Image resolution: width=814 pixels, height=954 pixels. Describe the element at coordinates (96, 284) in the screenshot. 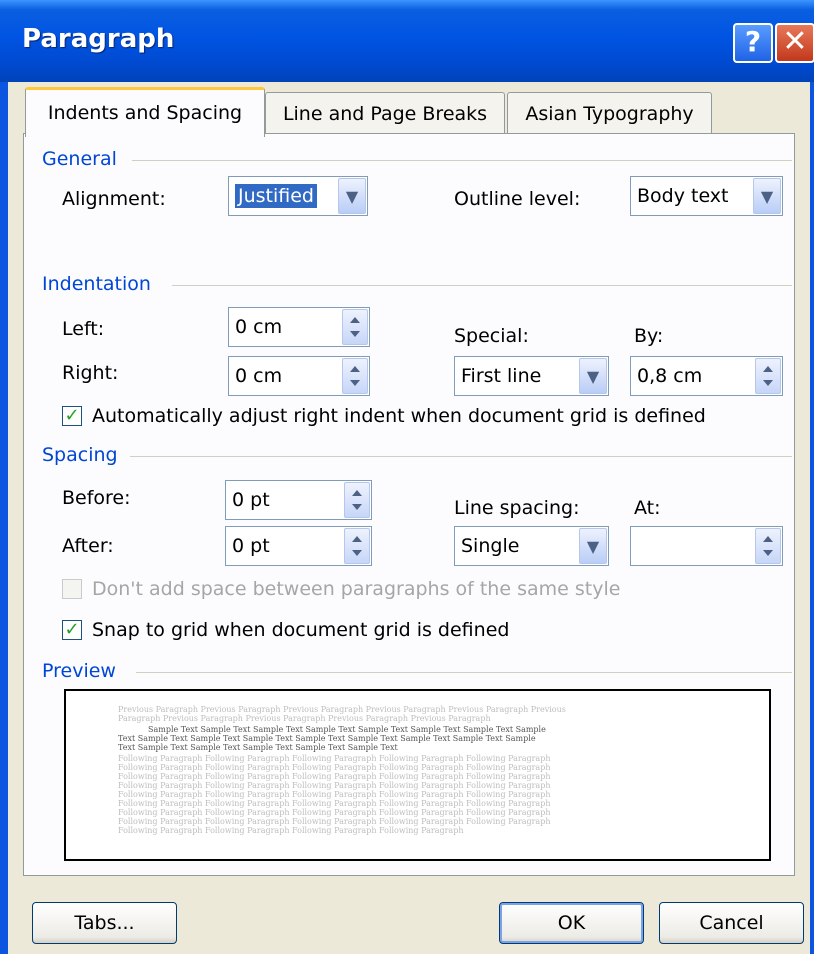

I see `indentation-section-title: Indentation` at that location.